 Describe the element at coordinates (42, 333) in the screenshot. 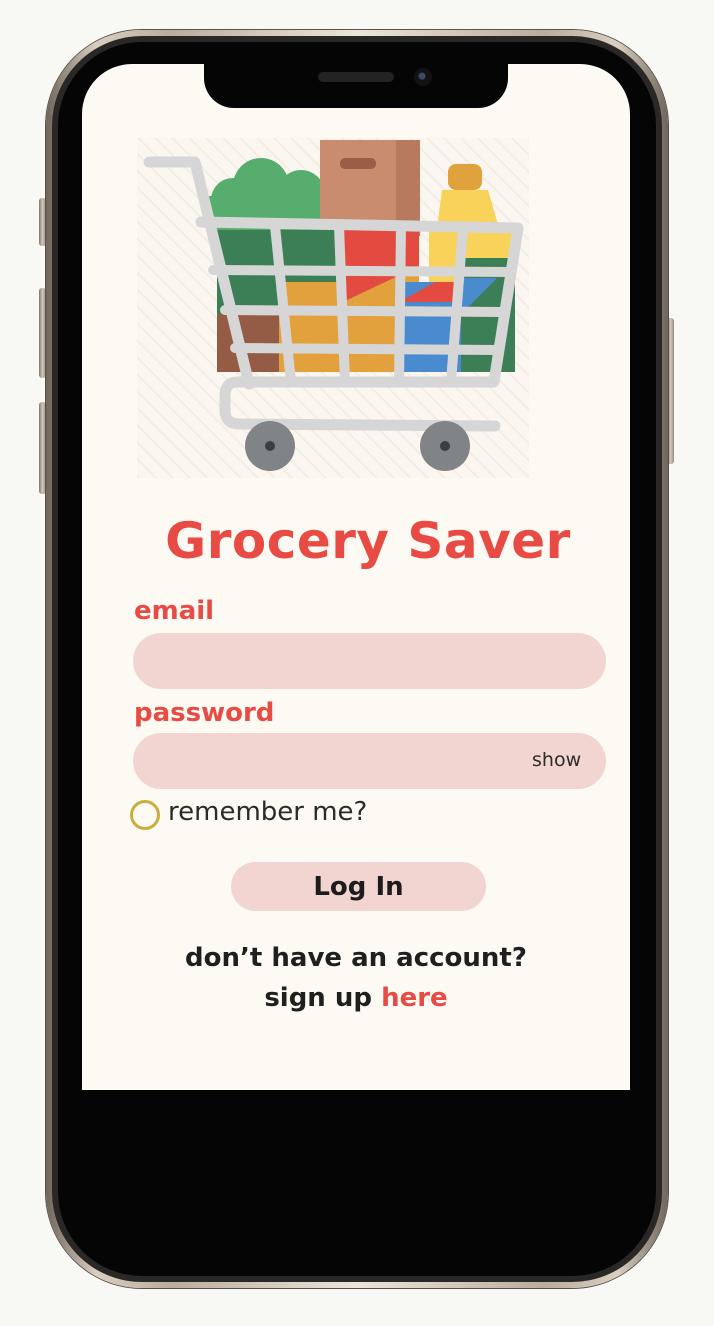

I see `volume-up-button` at that location.